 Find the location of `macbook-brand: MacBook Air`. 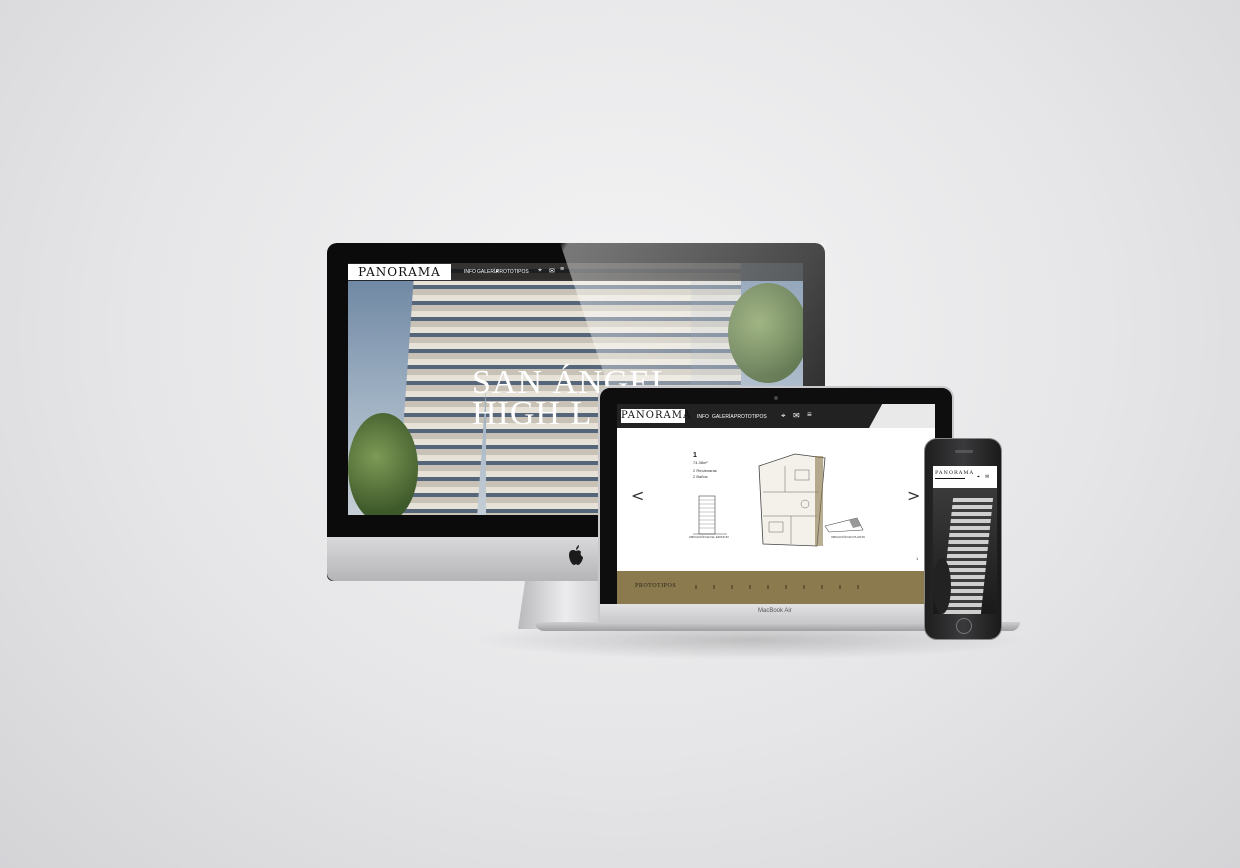

macbook-brand: MacBook Air is located at coordinates (775, 611).